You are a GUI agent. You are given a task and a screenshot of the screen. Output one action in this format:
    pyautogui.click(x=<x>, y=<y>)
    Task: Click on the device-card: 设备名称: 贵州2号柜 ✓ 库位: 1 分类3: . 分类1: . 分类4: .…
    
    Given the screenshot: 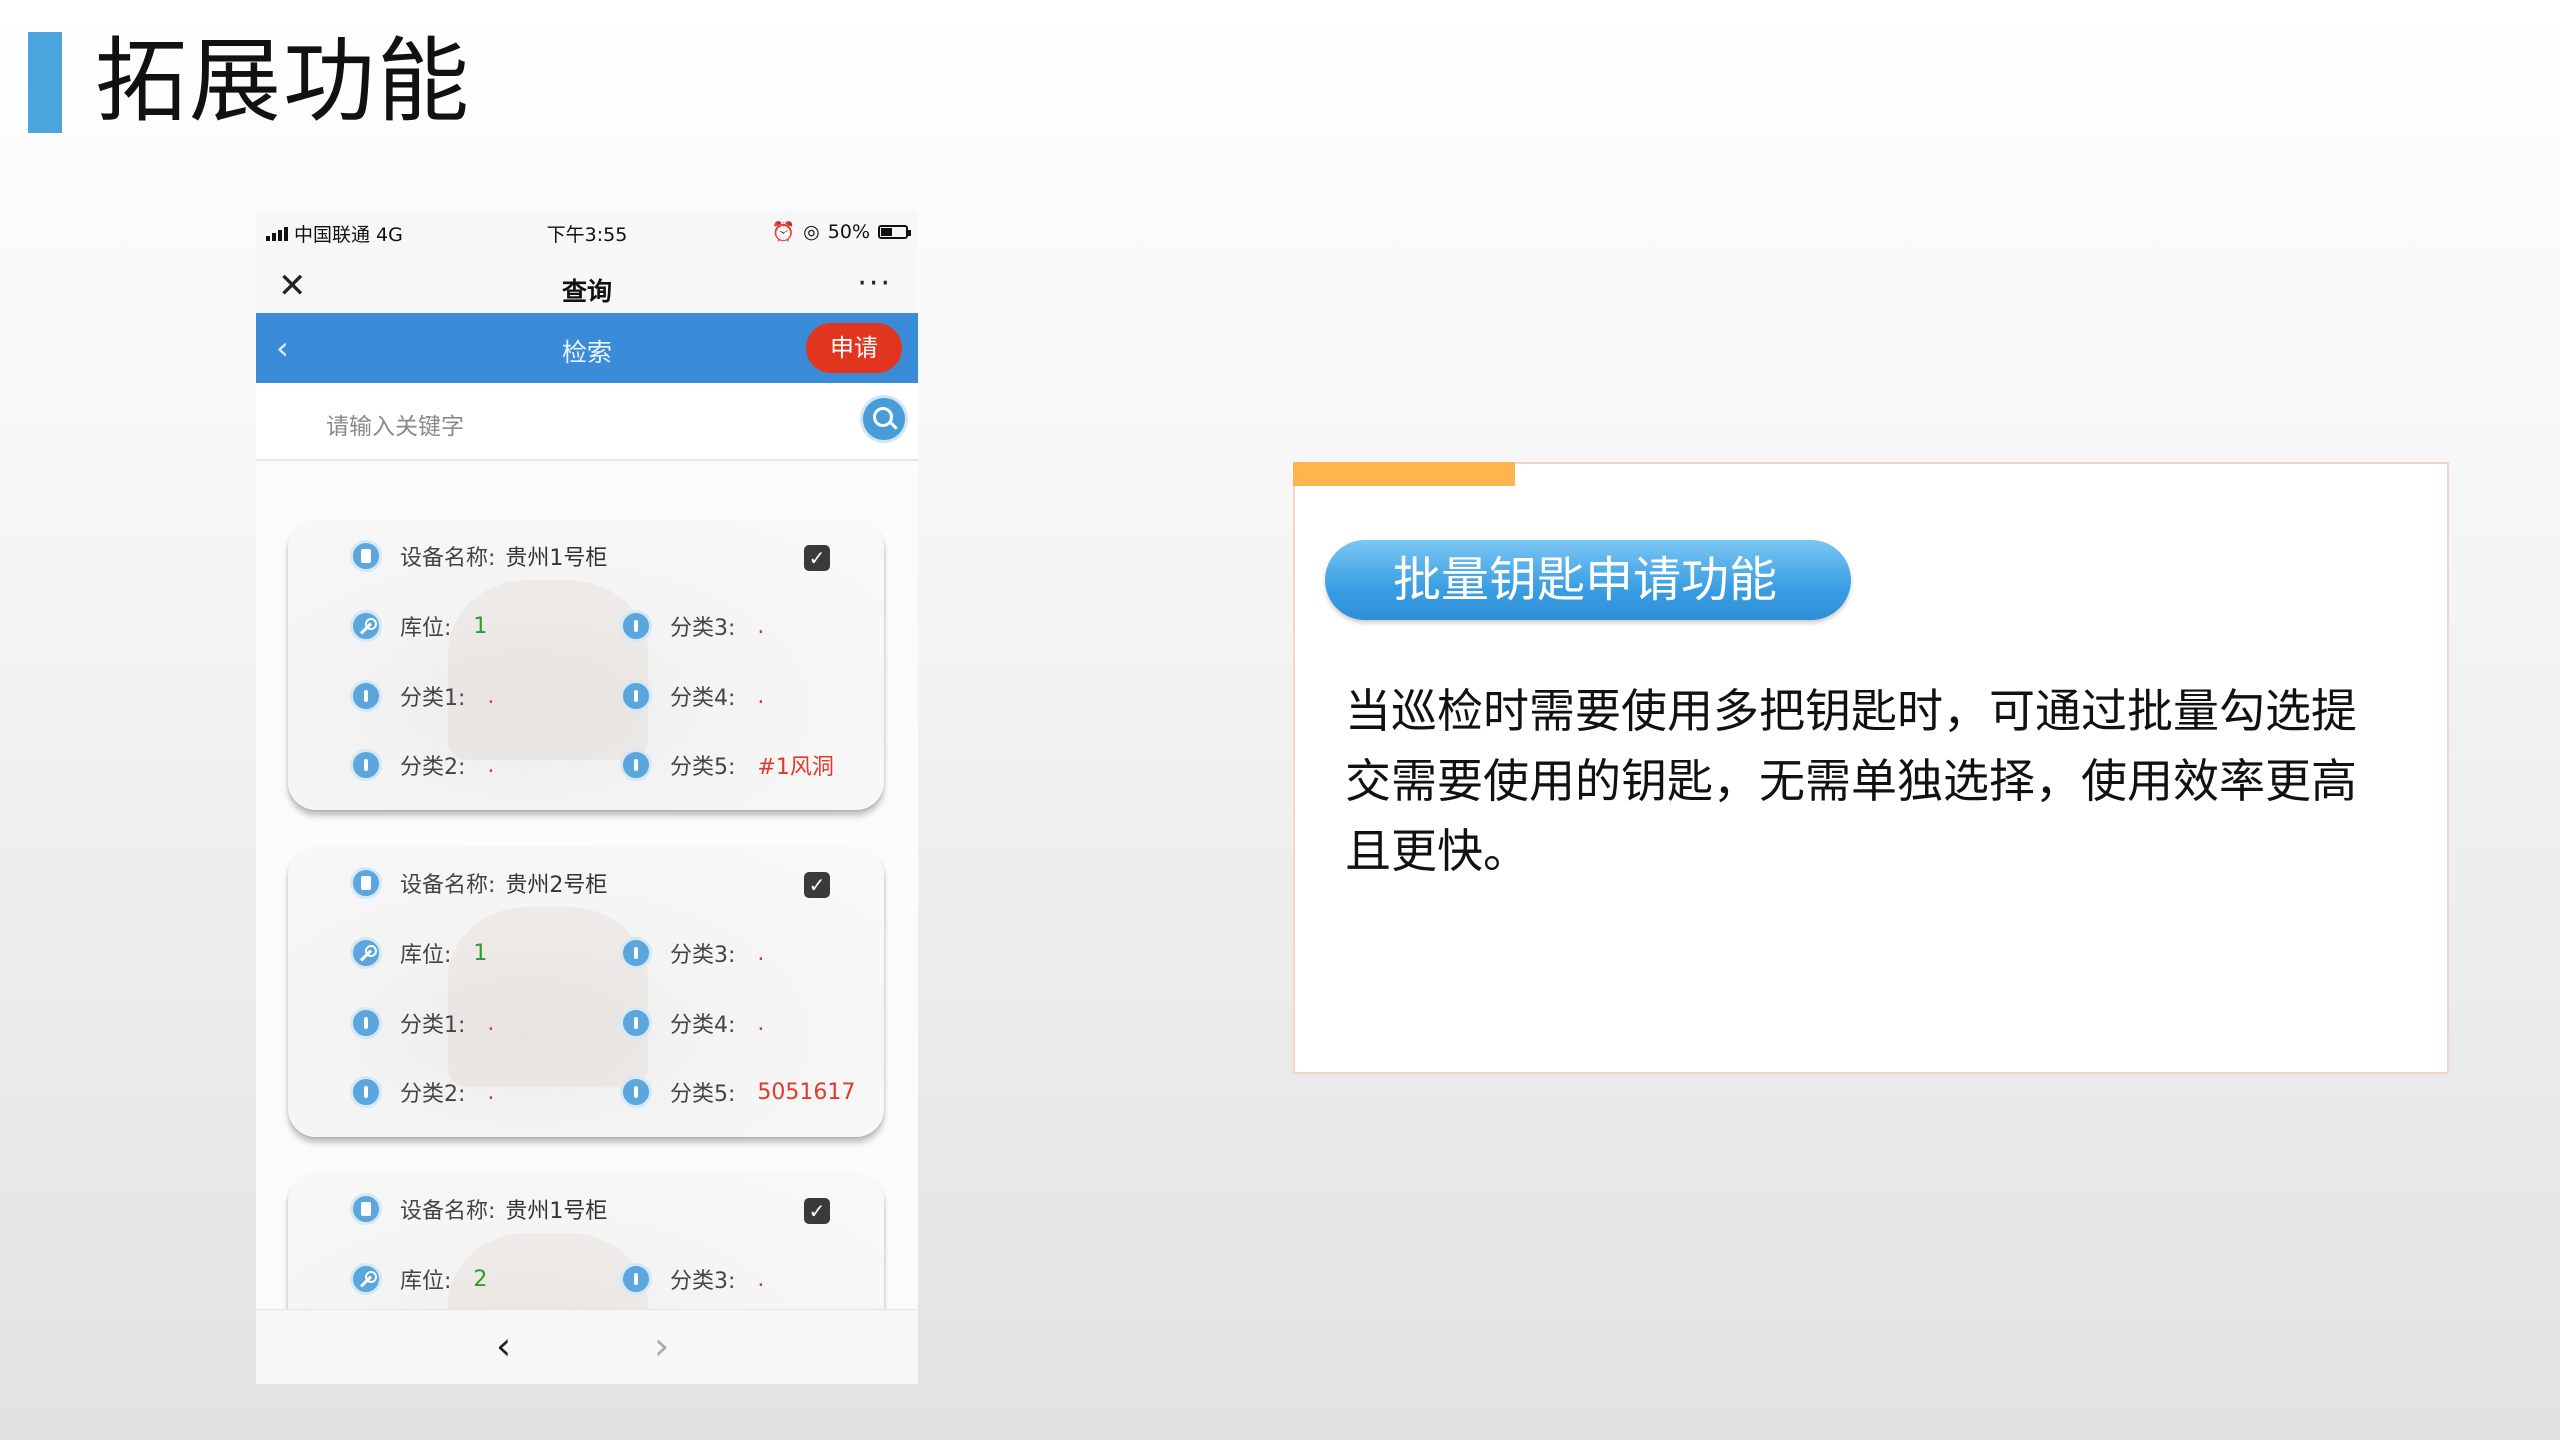 What is the action you would take?
    pyautogui.click(x=586, y=992)
    